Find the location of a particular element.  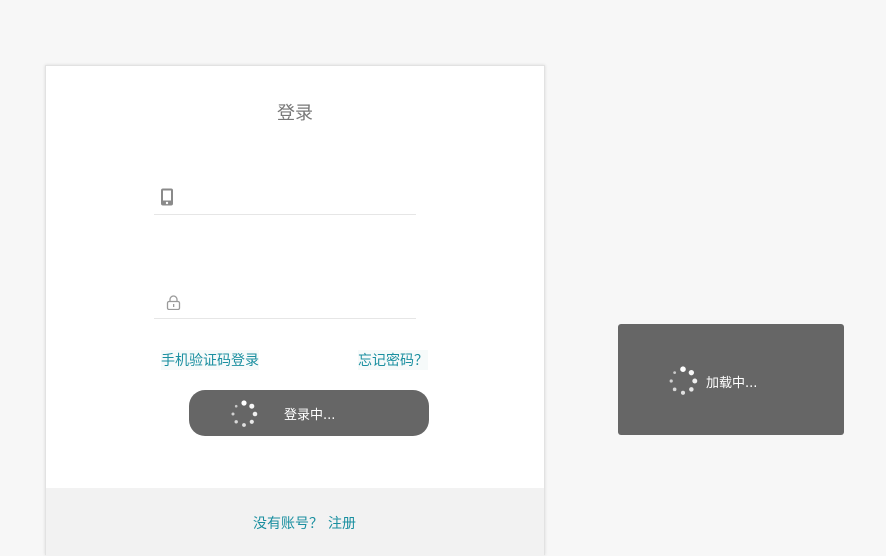

mobile-phone-icon is located at coordinates (167, 199).